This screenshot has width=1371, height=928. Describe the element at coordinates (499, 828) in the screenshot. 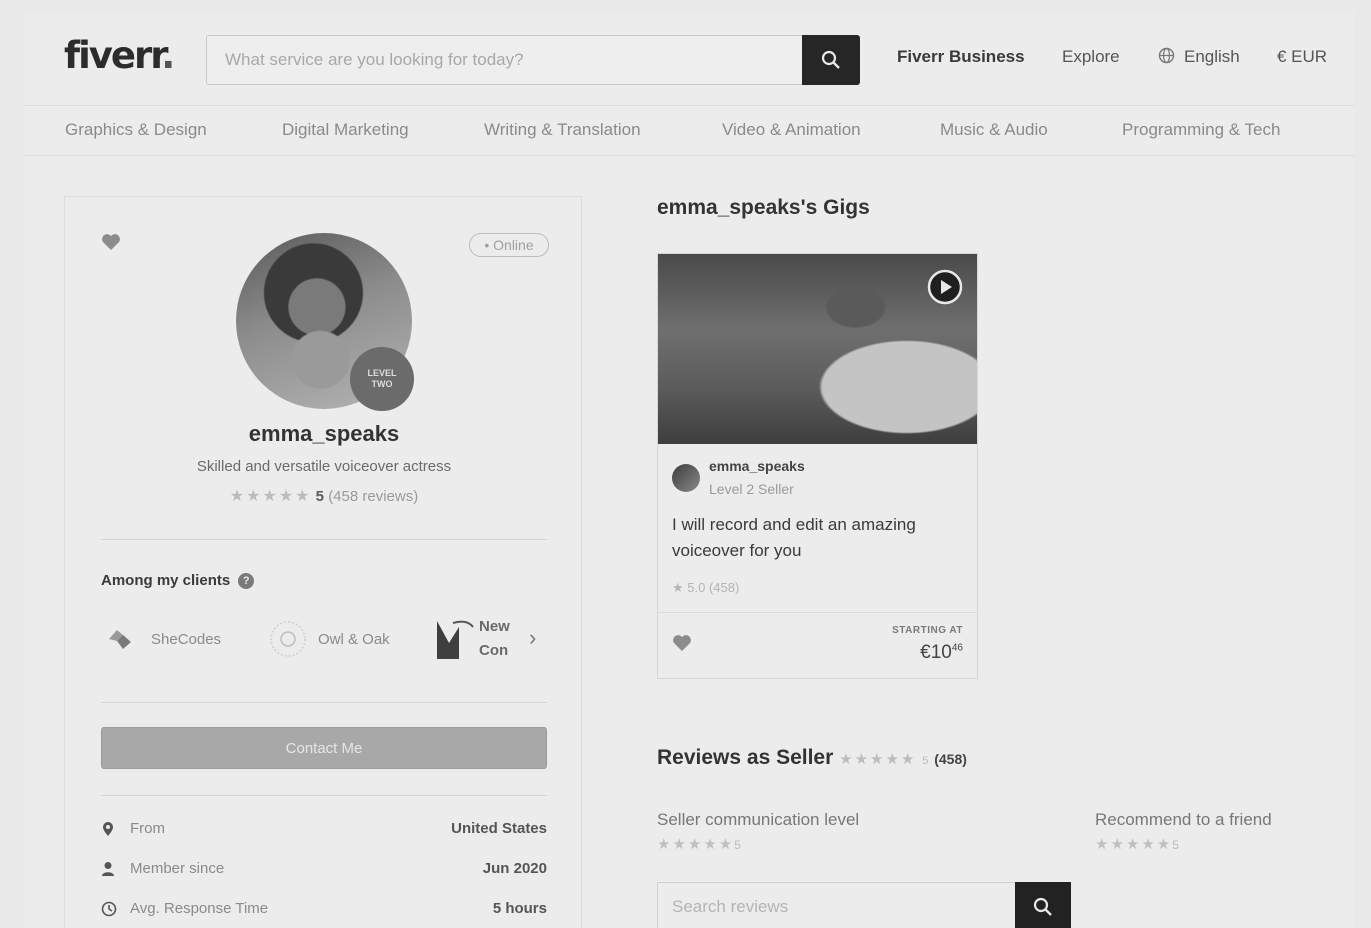

I see `info-value: United States` at that location.